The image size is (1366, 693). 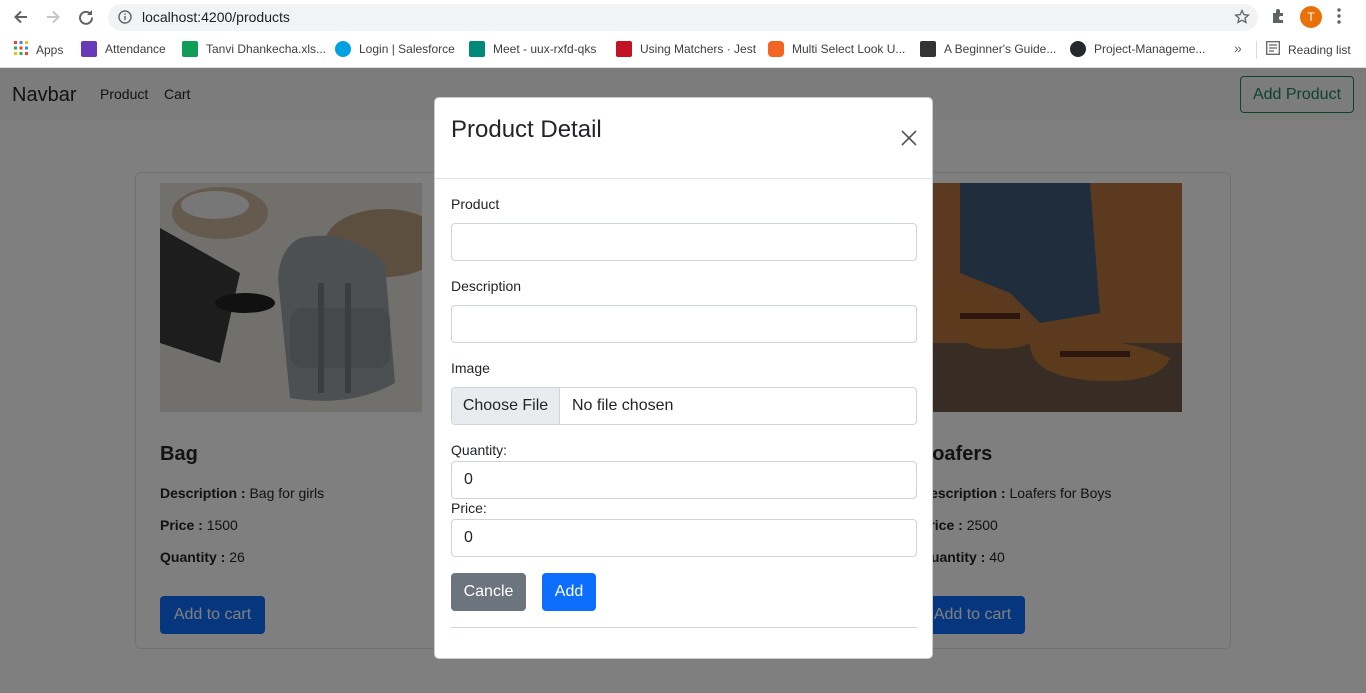 What do you see at coordinates (684, 627) in the screenshot?
I see `modal-divider` at bounding box center [684, 627].